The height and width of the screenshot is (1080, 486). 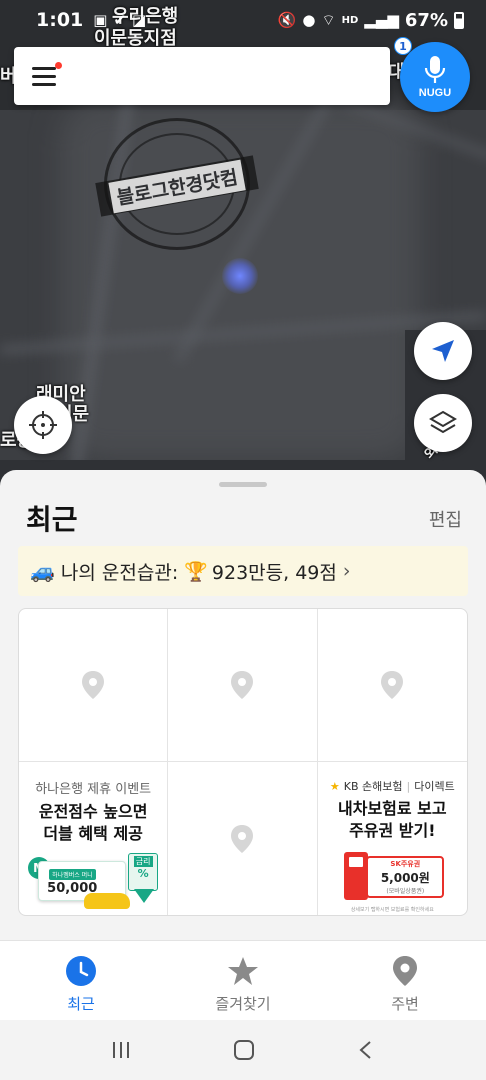 I want to click on wifi-icon: ⌔, so click(x=328, y=19).